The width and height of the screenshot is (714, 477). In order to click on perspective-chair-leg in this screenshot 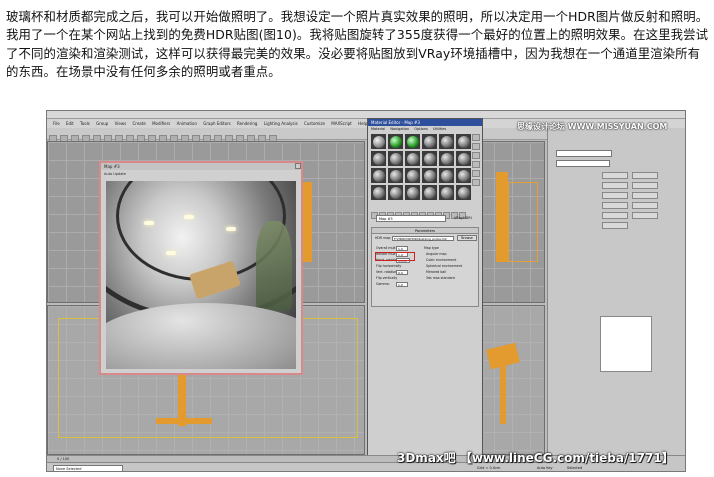, I will do `click(503, 394)`.